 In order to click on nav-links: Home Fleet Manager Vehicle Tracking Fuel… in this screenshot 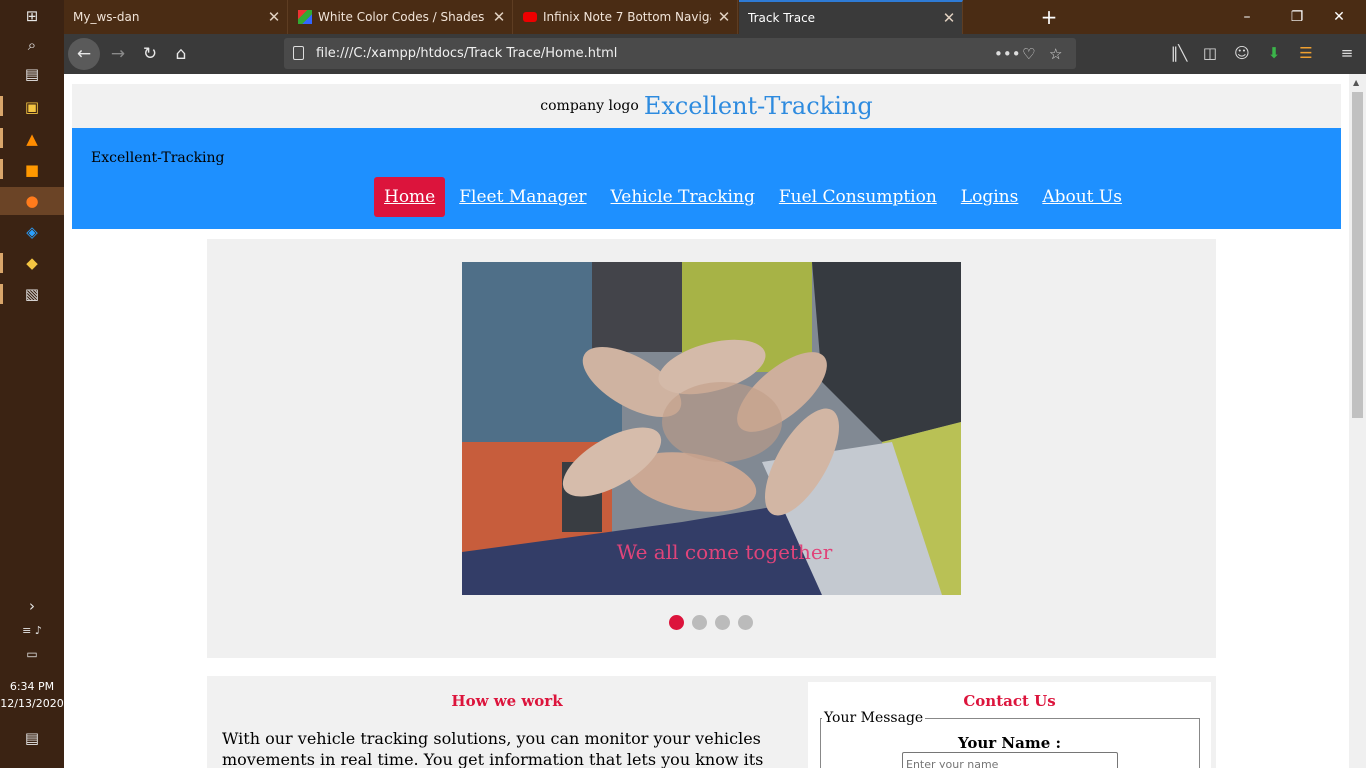, I will do `click(755, 197)`.